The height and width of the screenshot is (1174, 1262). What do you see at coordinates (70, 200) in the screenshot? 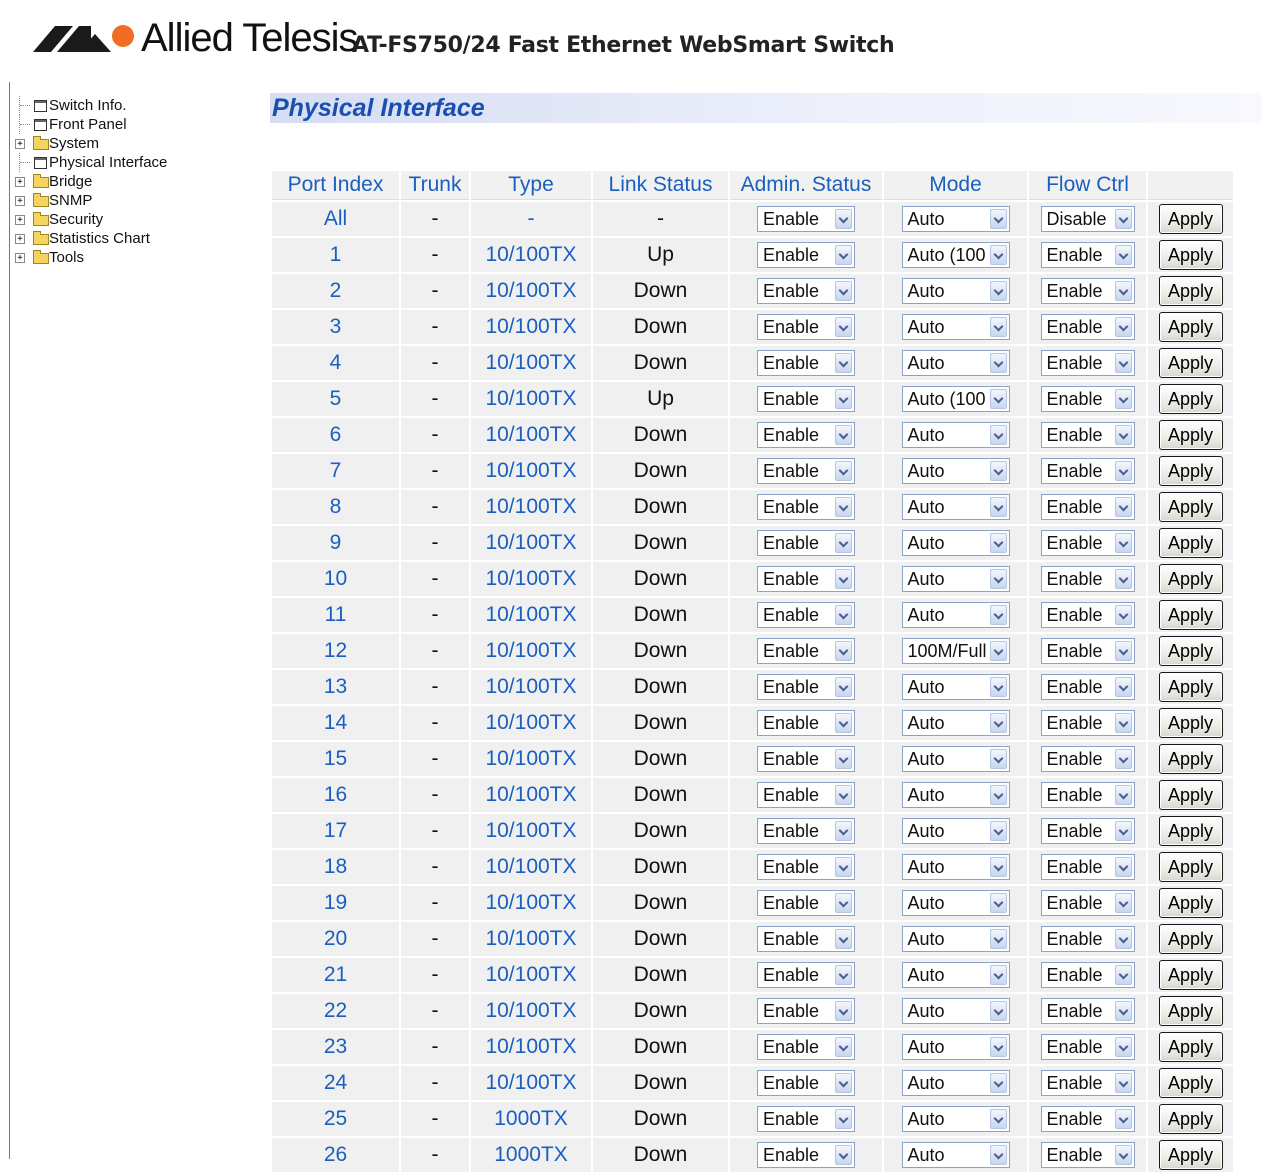
I see `tree-item-label: SNMP` at bounding box center [70, 200].